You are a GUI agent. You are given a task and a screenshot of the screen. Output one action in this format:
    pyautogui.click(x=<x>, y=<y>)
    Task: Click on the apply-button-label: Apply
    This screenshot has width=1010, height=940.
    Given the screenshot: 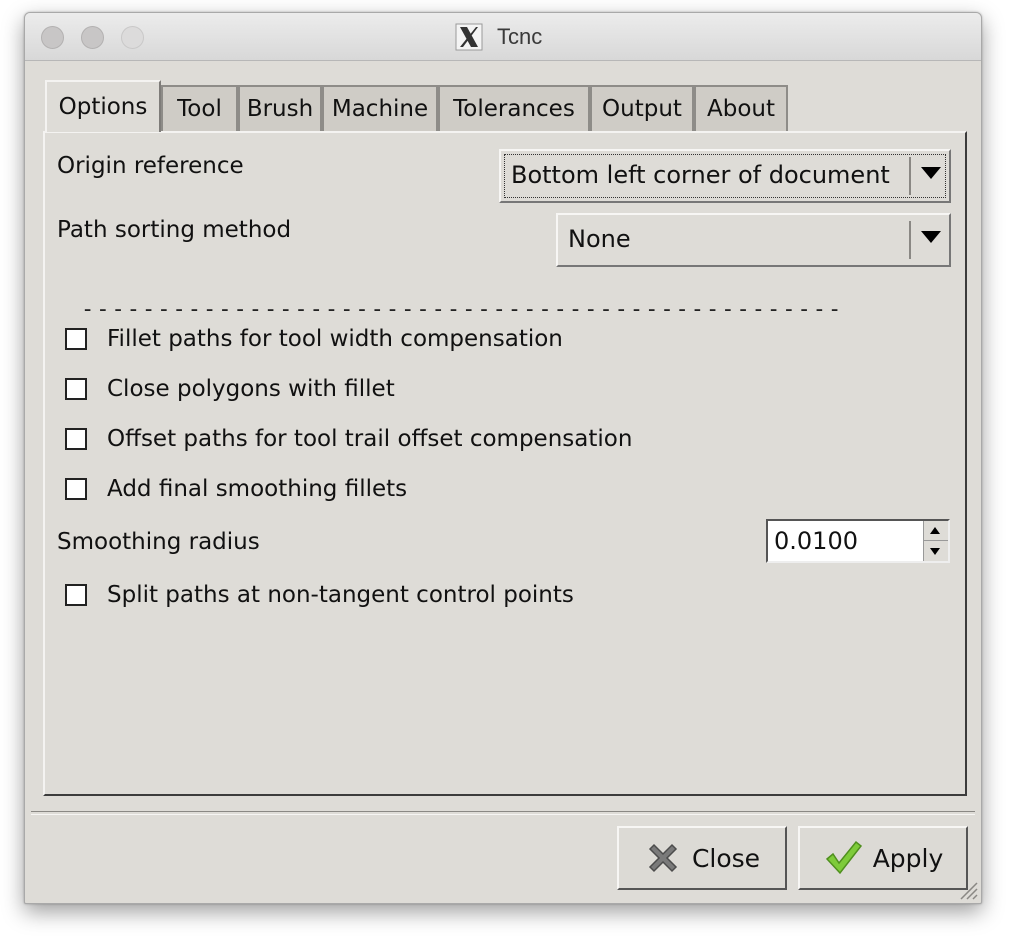 What is the action you would take?
    pyautogui.click(x=908, y=858)
    